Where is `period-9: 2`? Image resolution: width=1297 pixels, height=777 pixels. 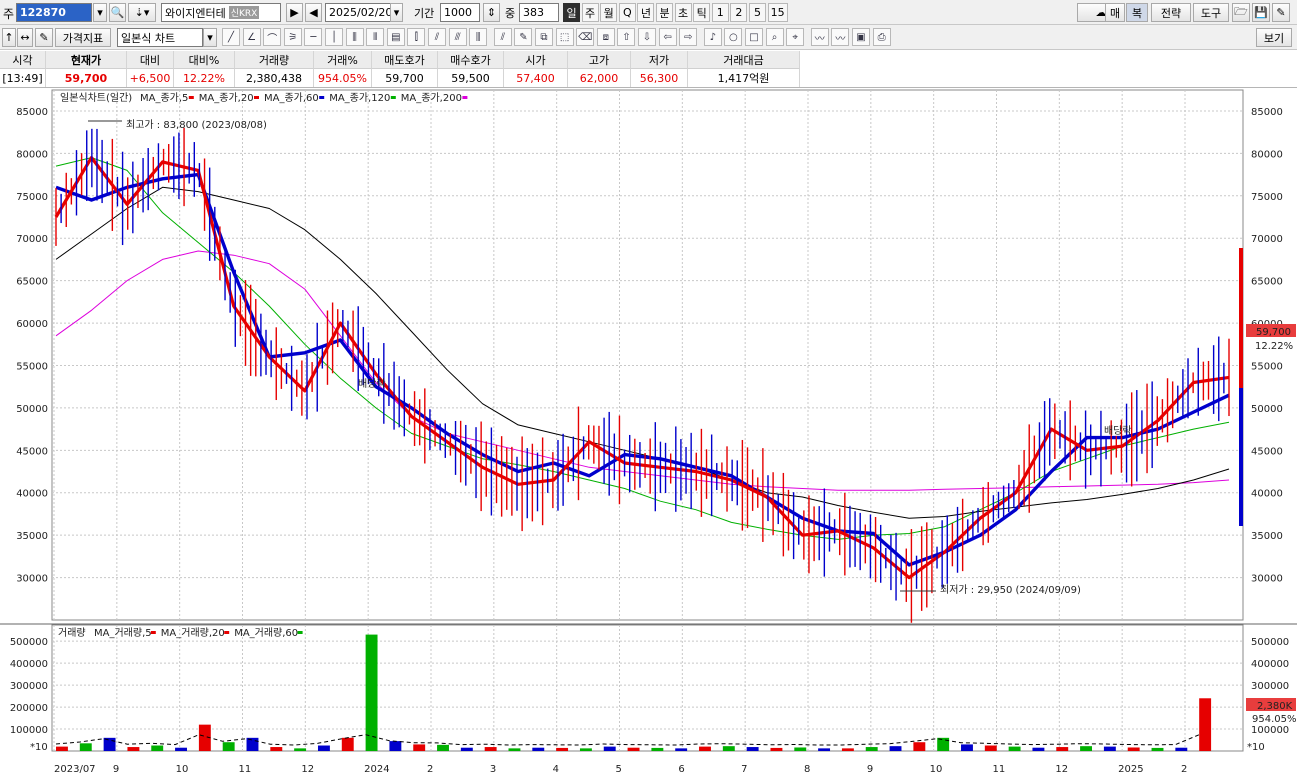 period-9: 2 is located at coordinates (739, 12).